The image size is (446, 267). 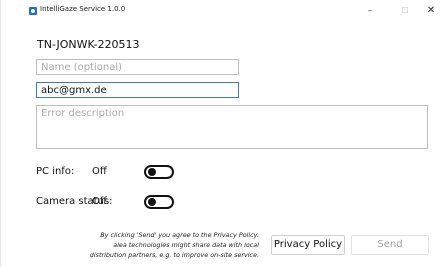 I want to click on minimize-button: –, so click(x=370, y=11).